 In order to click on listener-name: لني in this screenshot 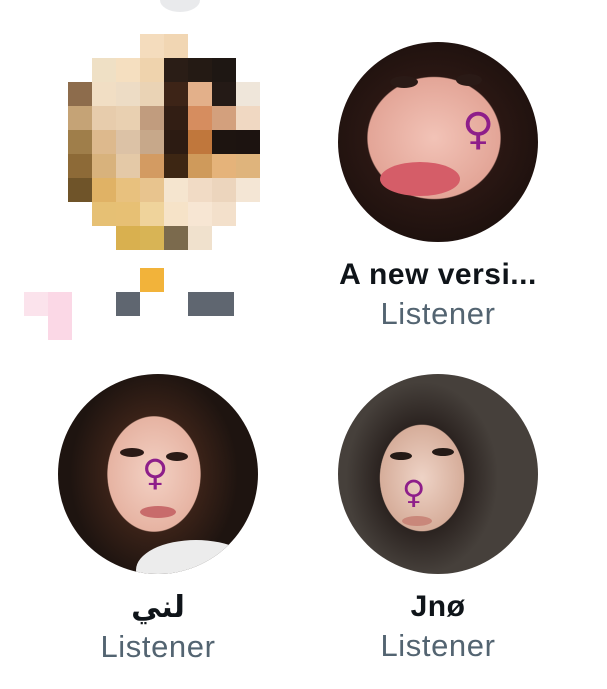, I will do `click(158, 607)`.